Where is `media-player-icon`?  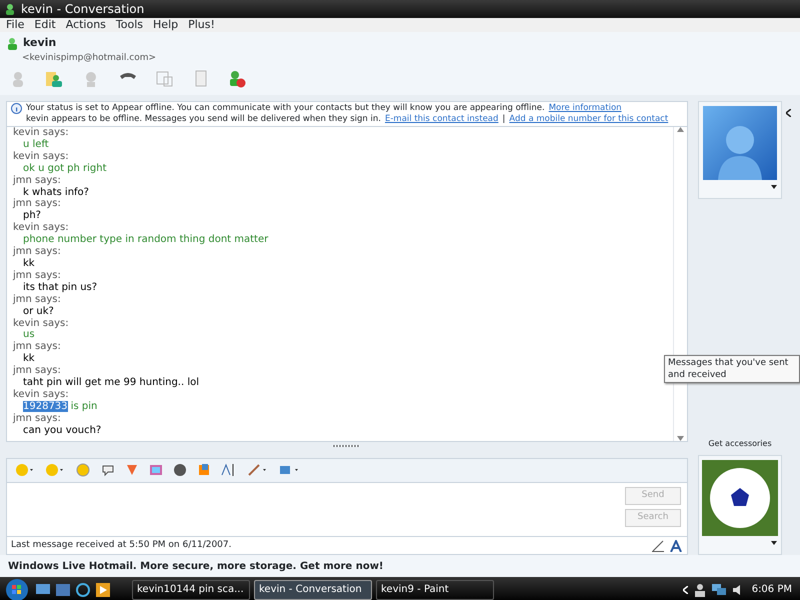
media-player-icon is located at coordinates (103, 589).